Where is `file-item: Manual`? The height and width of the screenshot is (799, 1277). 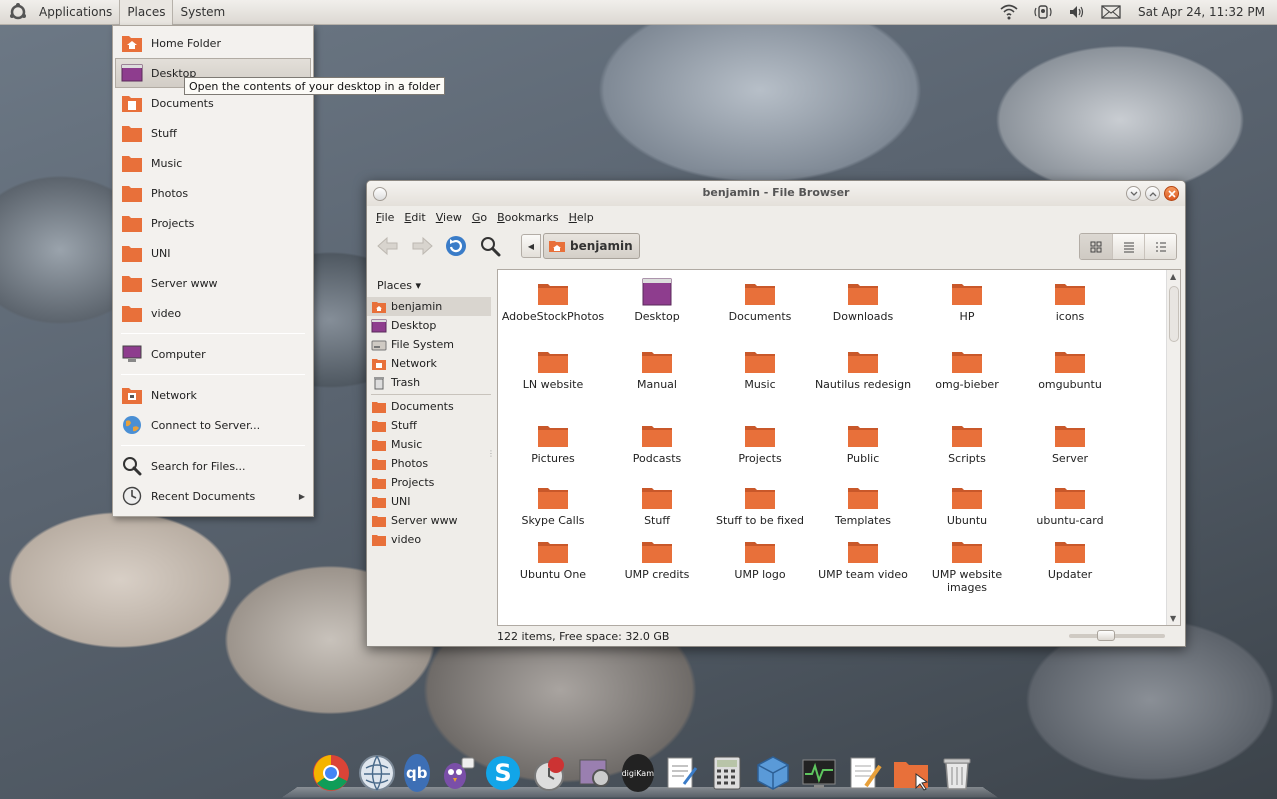
file-item: Manual is located at coordinates (657, 368).